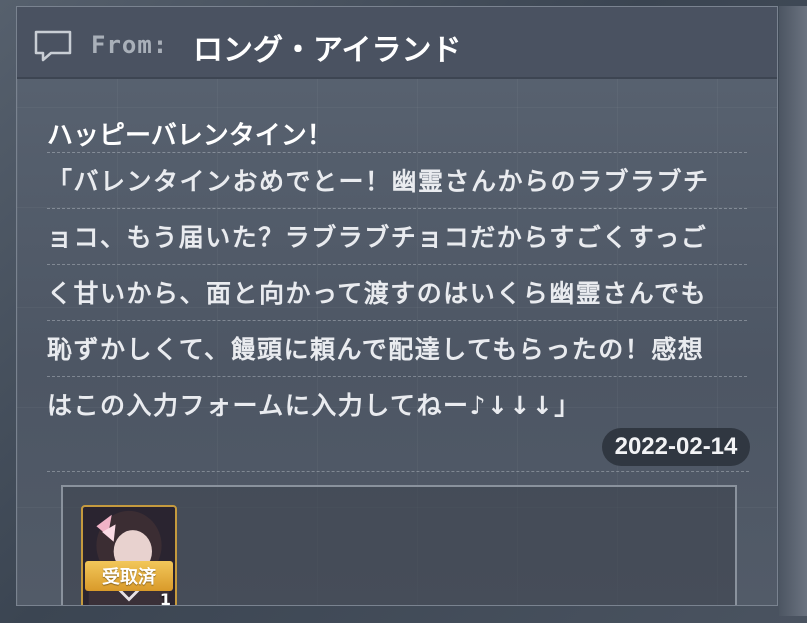 The height and width of the screenshot is (623, 807). What do you see at coordinates (397, 404) in the screenshot?
I see `message-line: はこの入力フォームに入力してねー♪↓↓↓」` at bounding box center [397, 404].